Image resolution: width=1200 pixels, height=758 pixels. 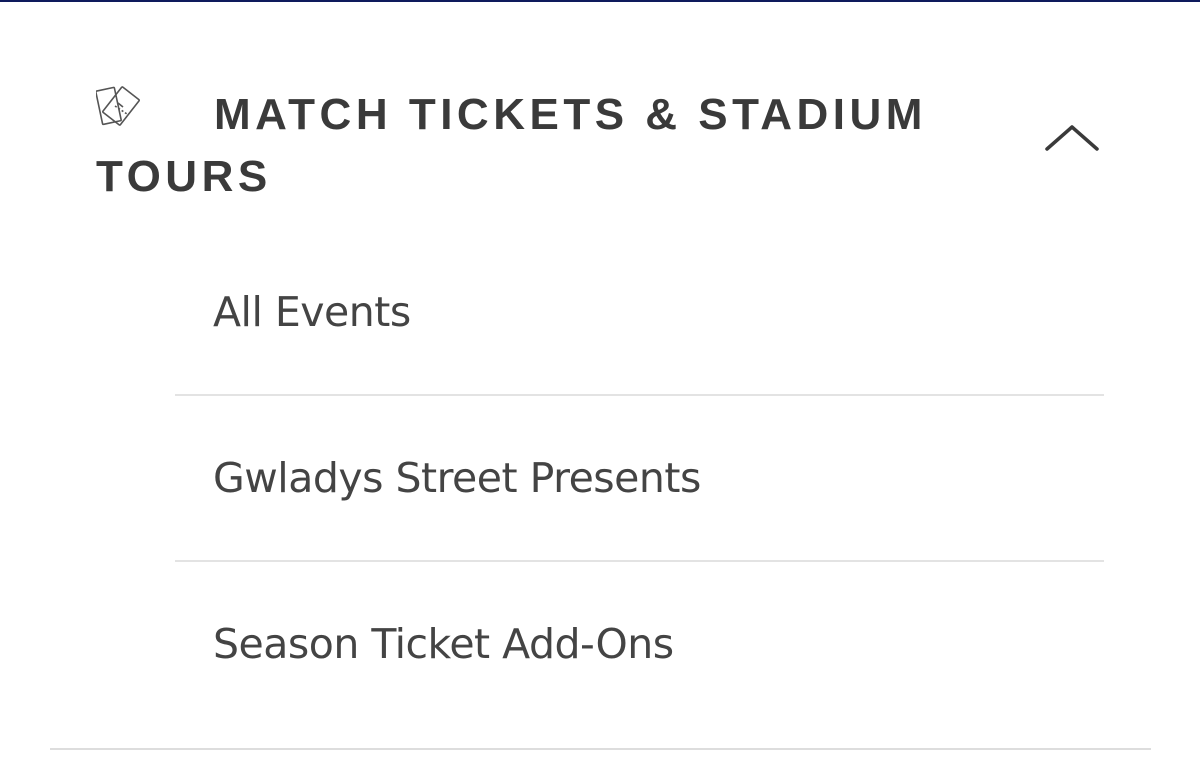 What do you see at coordinates (457, 478) in the screenshot?
I see `submenu-item-label: Gwladys Street Presents` at bounding box center [457, 478].